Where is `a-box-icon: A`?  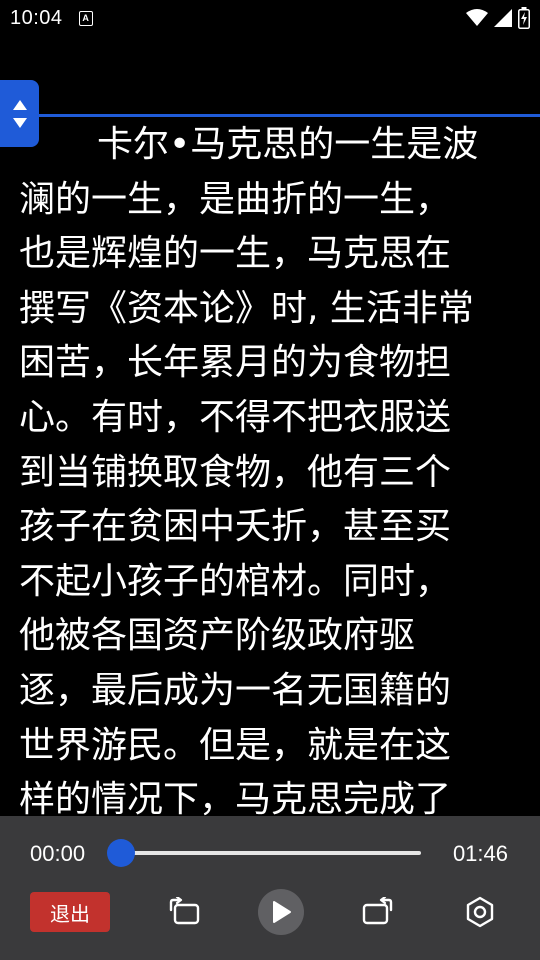
a-box-icon: A is located at coordinates (85, 18).